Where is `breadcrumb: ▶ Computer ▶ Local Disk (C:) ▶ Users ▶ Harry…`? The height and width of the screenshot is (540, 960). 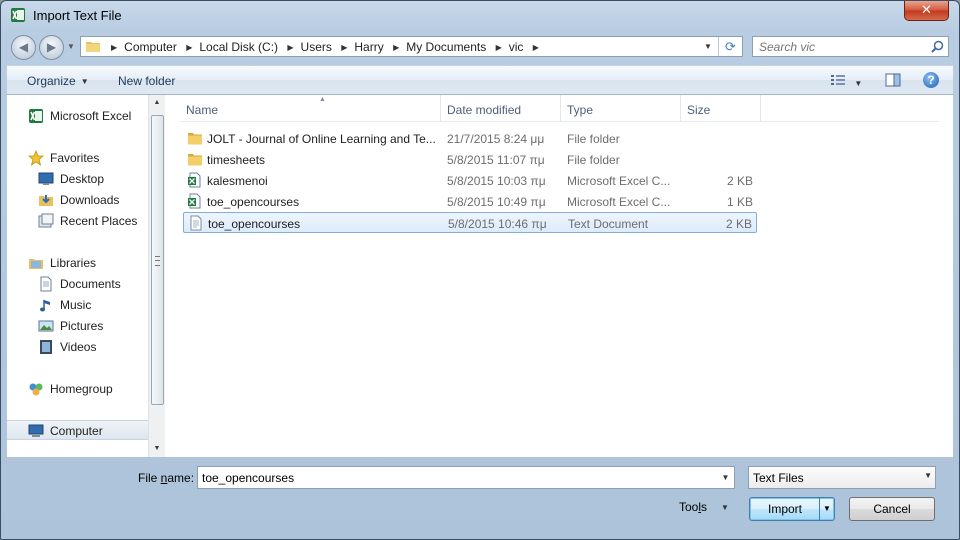 breadcrumb: ▶ Computer ▶ Local Disk (C:) ▶ Users ▶ Harry… is located at coordinates (325, 47).